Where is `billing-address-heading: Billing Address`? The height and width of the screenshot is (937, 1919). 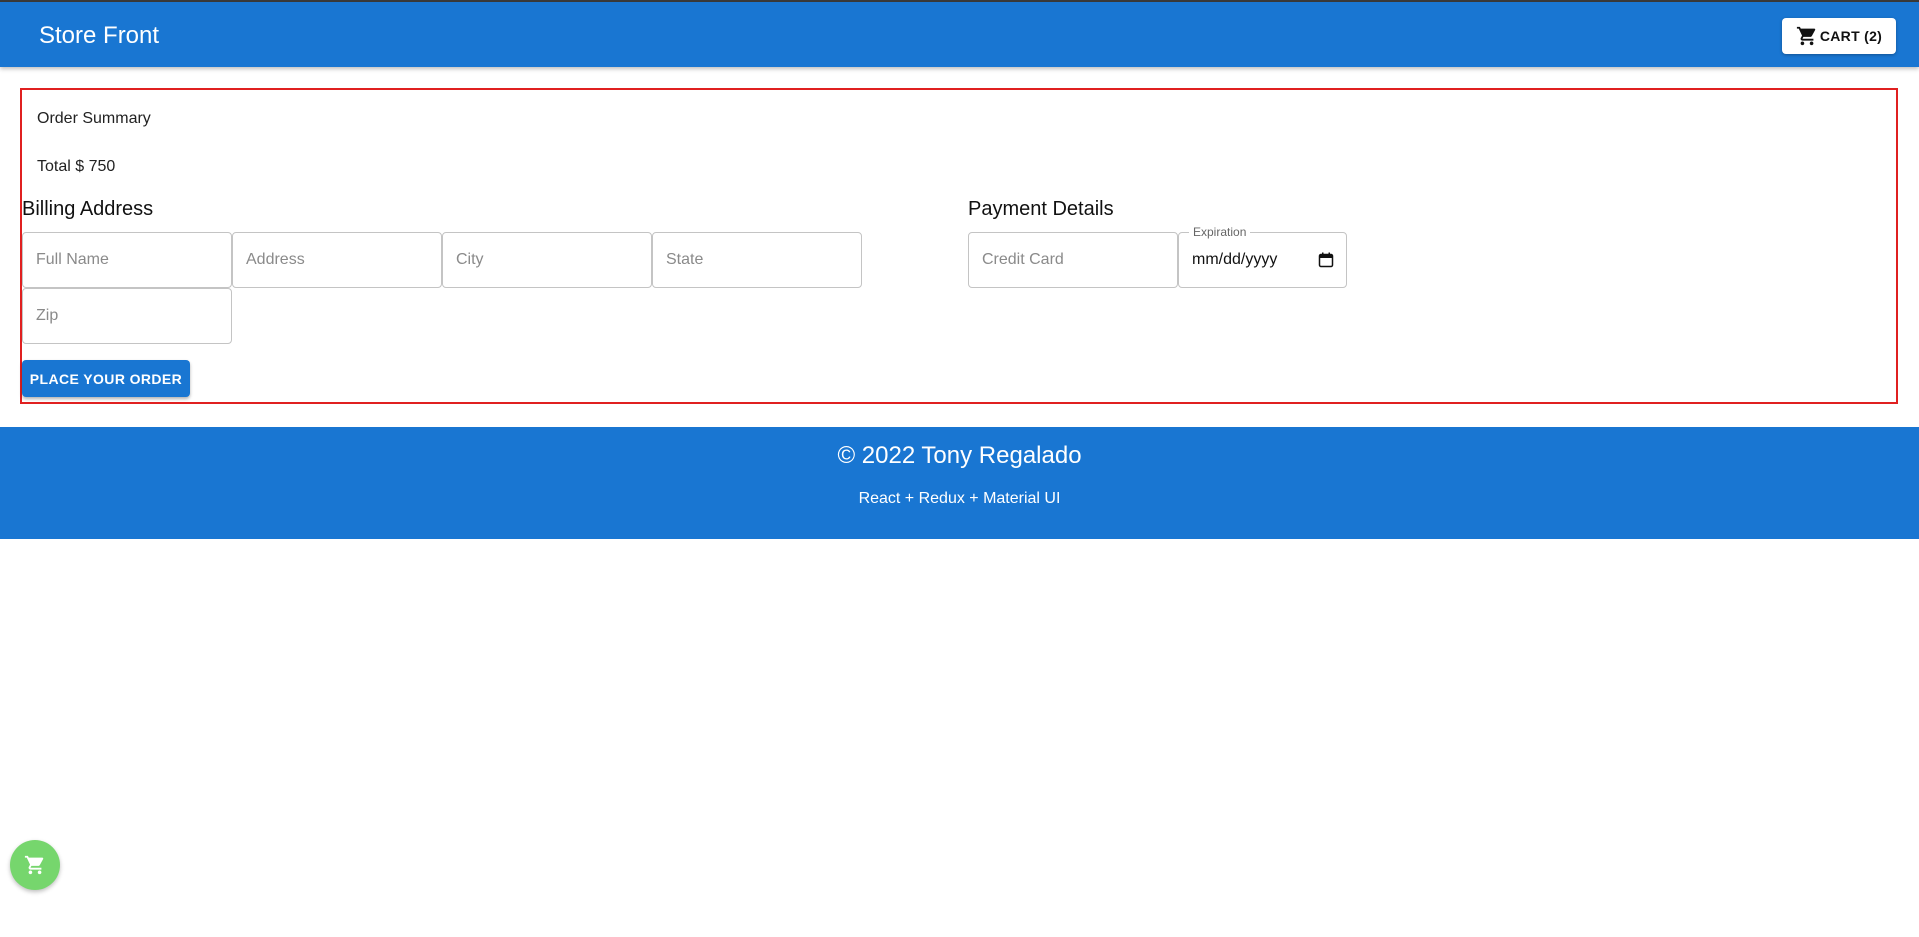 billing-address-heading: Billing Address is located at coordinates (88, 209).